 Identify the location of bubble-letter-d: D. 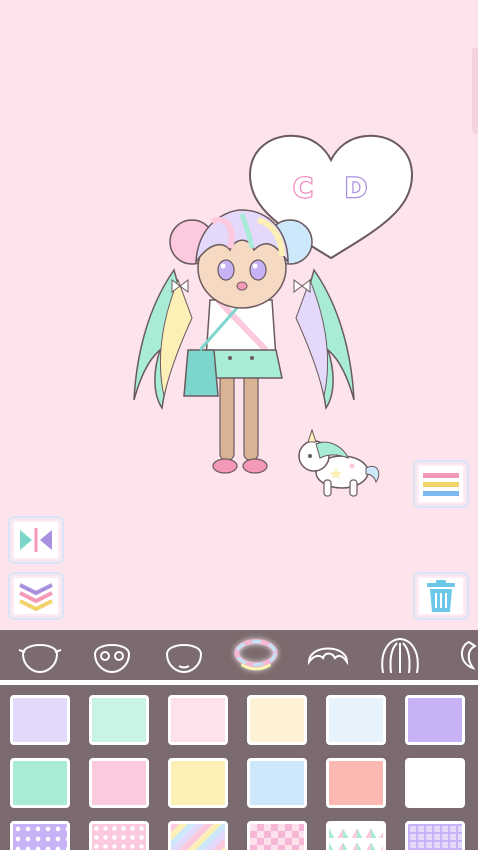
(356, 188).